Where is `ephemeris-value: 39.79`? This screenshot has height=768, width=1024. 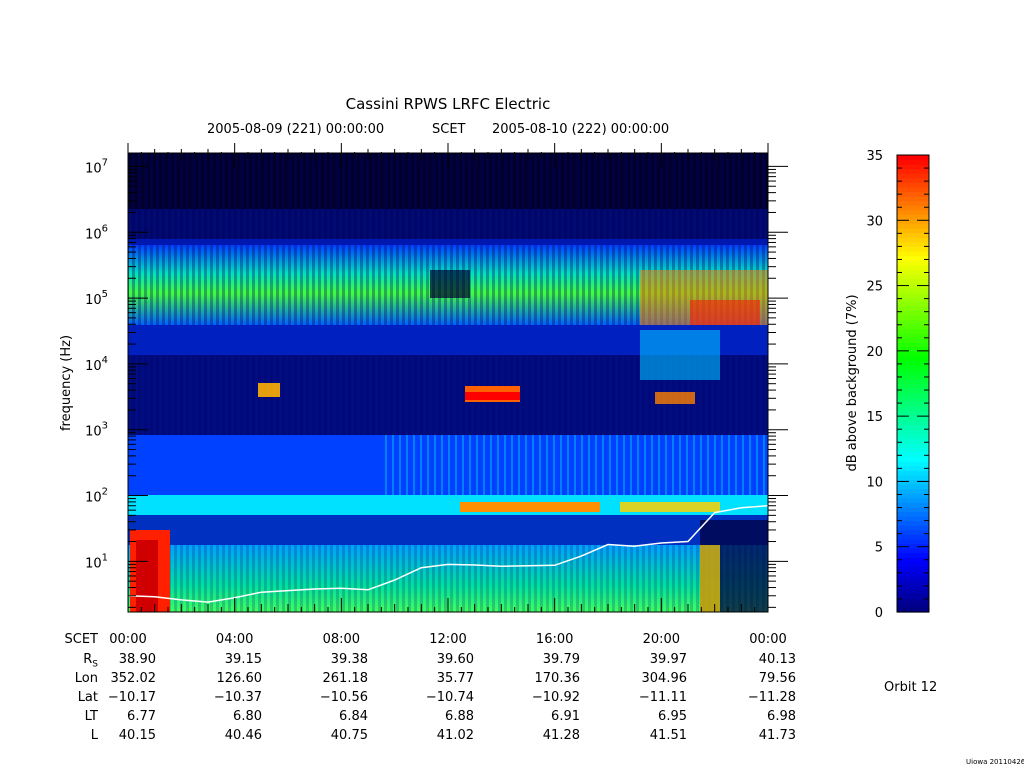
ephemeris-value: 39.79 is located at coordinates (561, 659).